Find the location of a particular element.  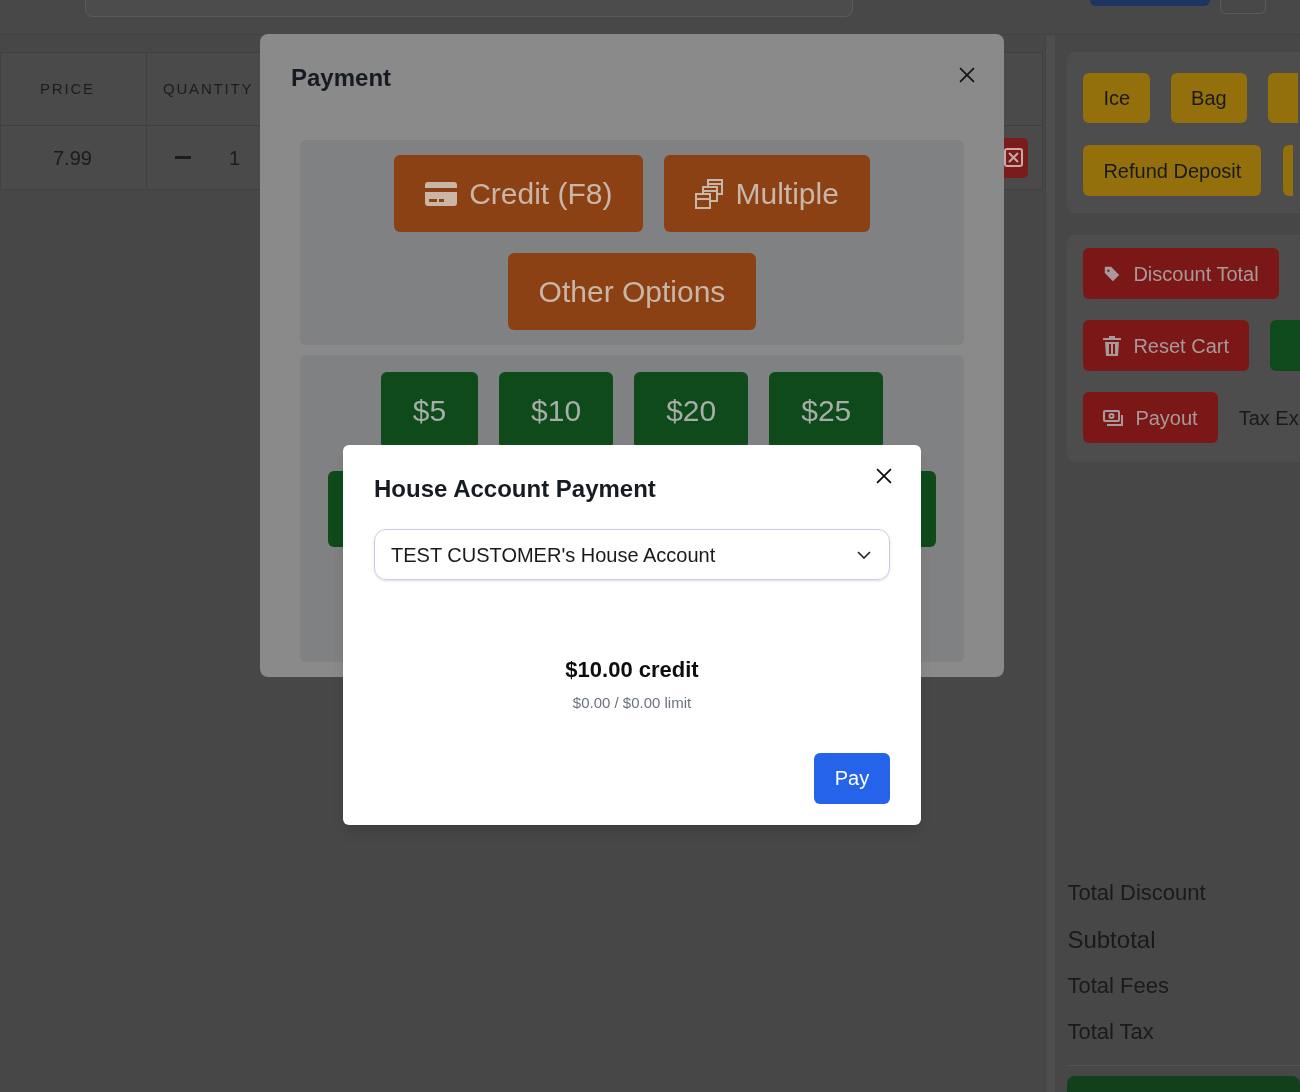

quick-item-button: Bag is located at coordinates (1209, 98).